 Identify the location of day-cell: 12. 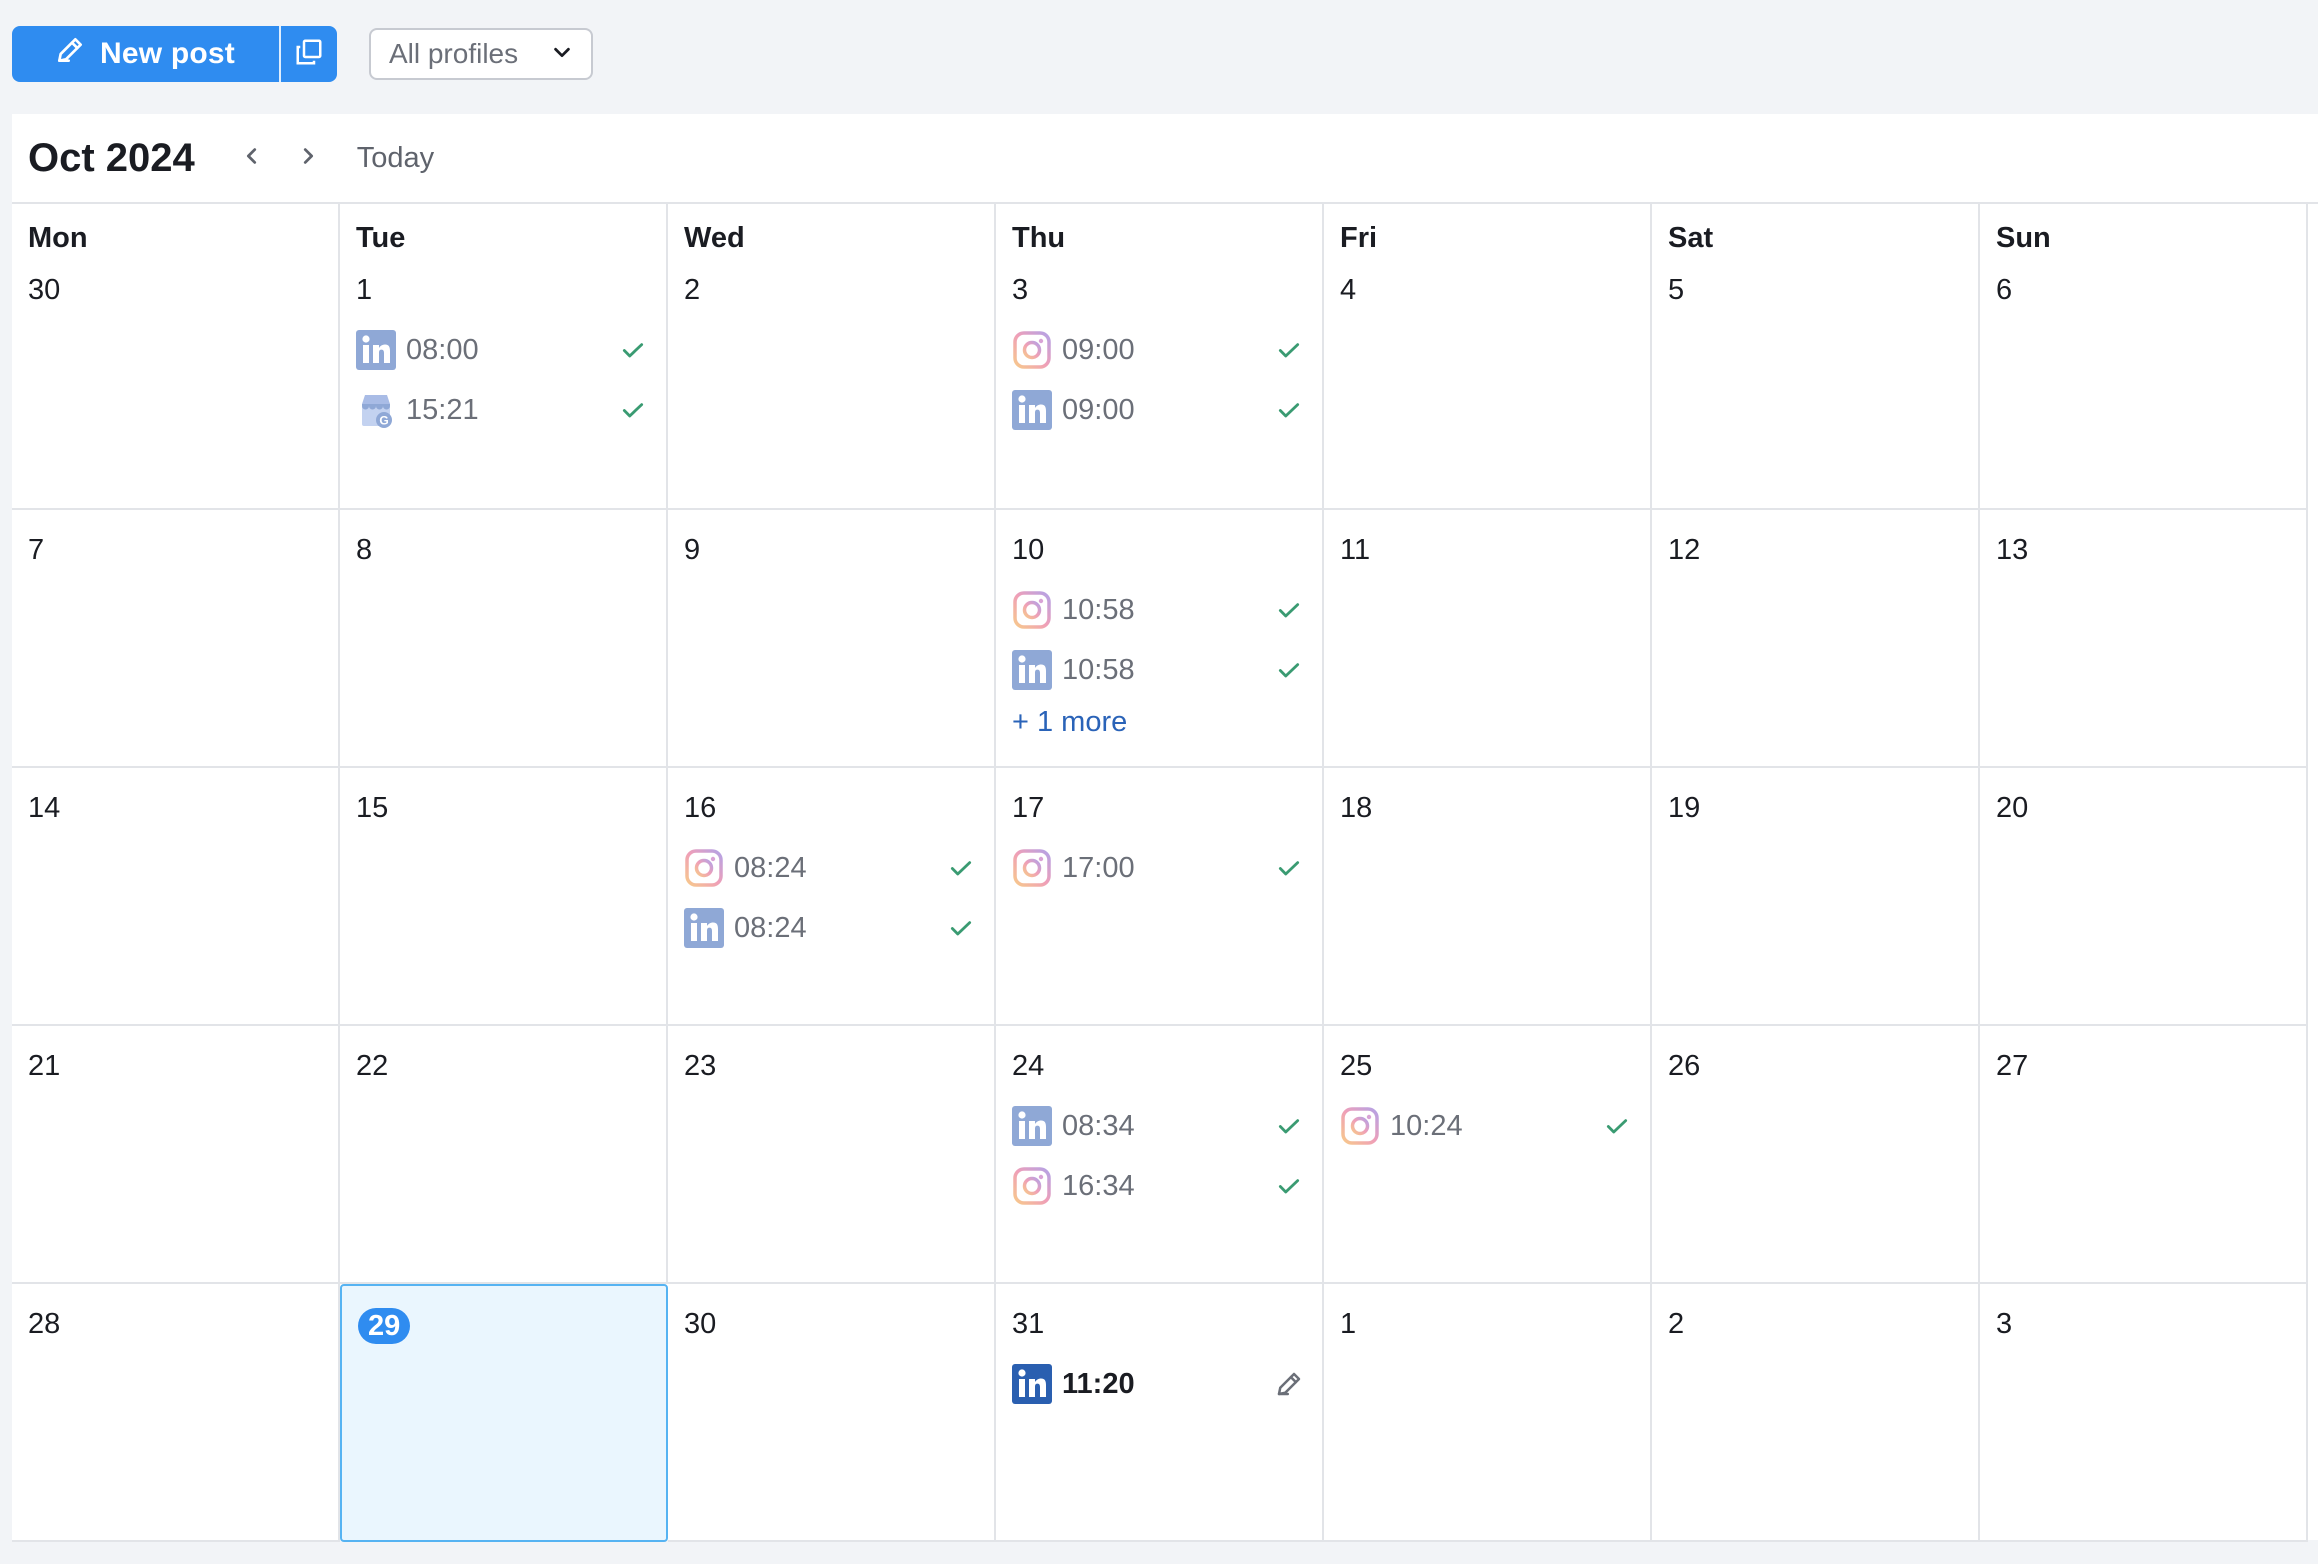
(1816, 639).